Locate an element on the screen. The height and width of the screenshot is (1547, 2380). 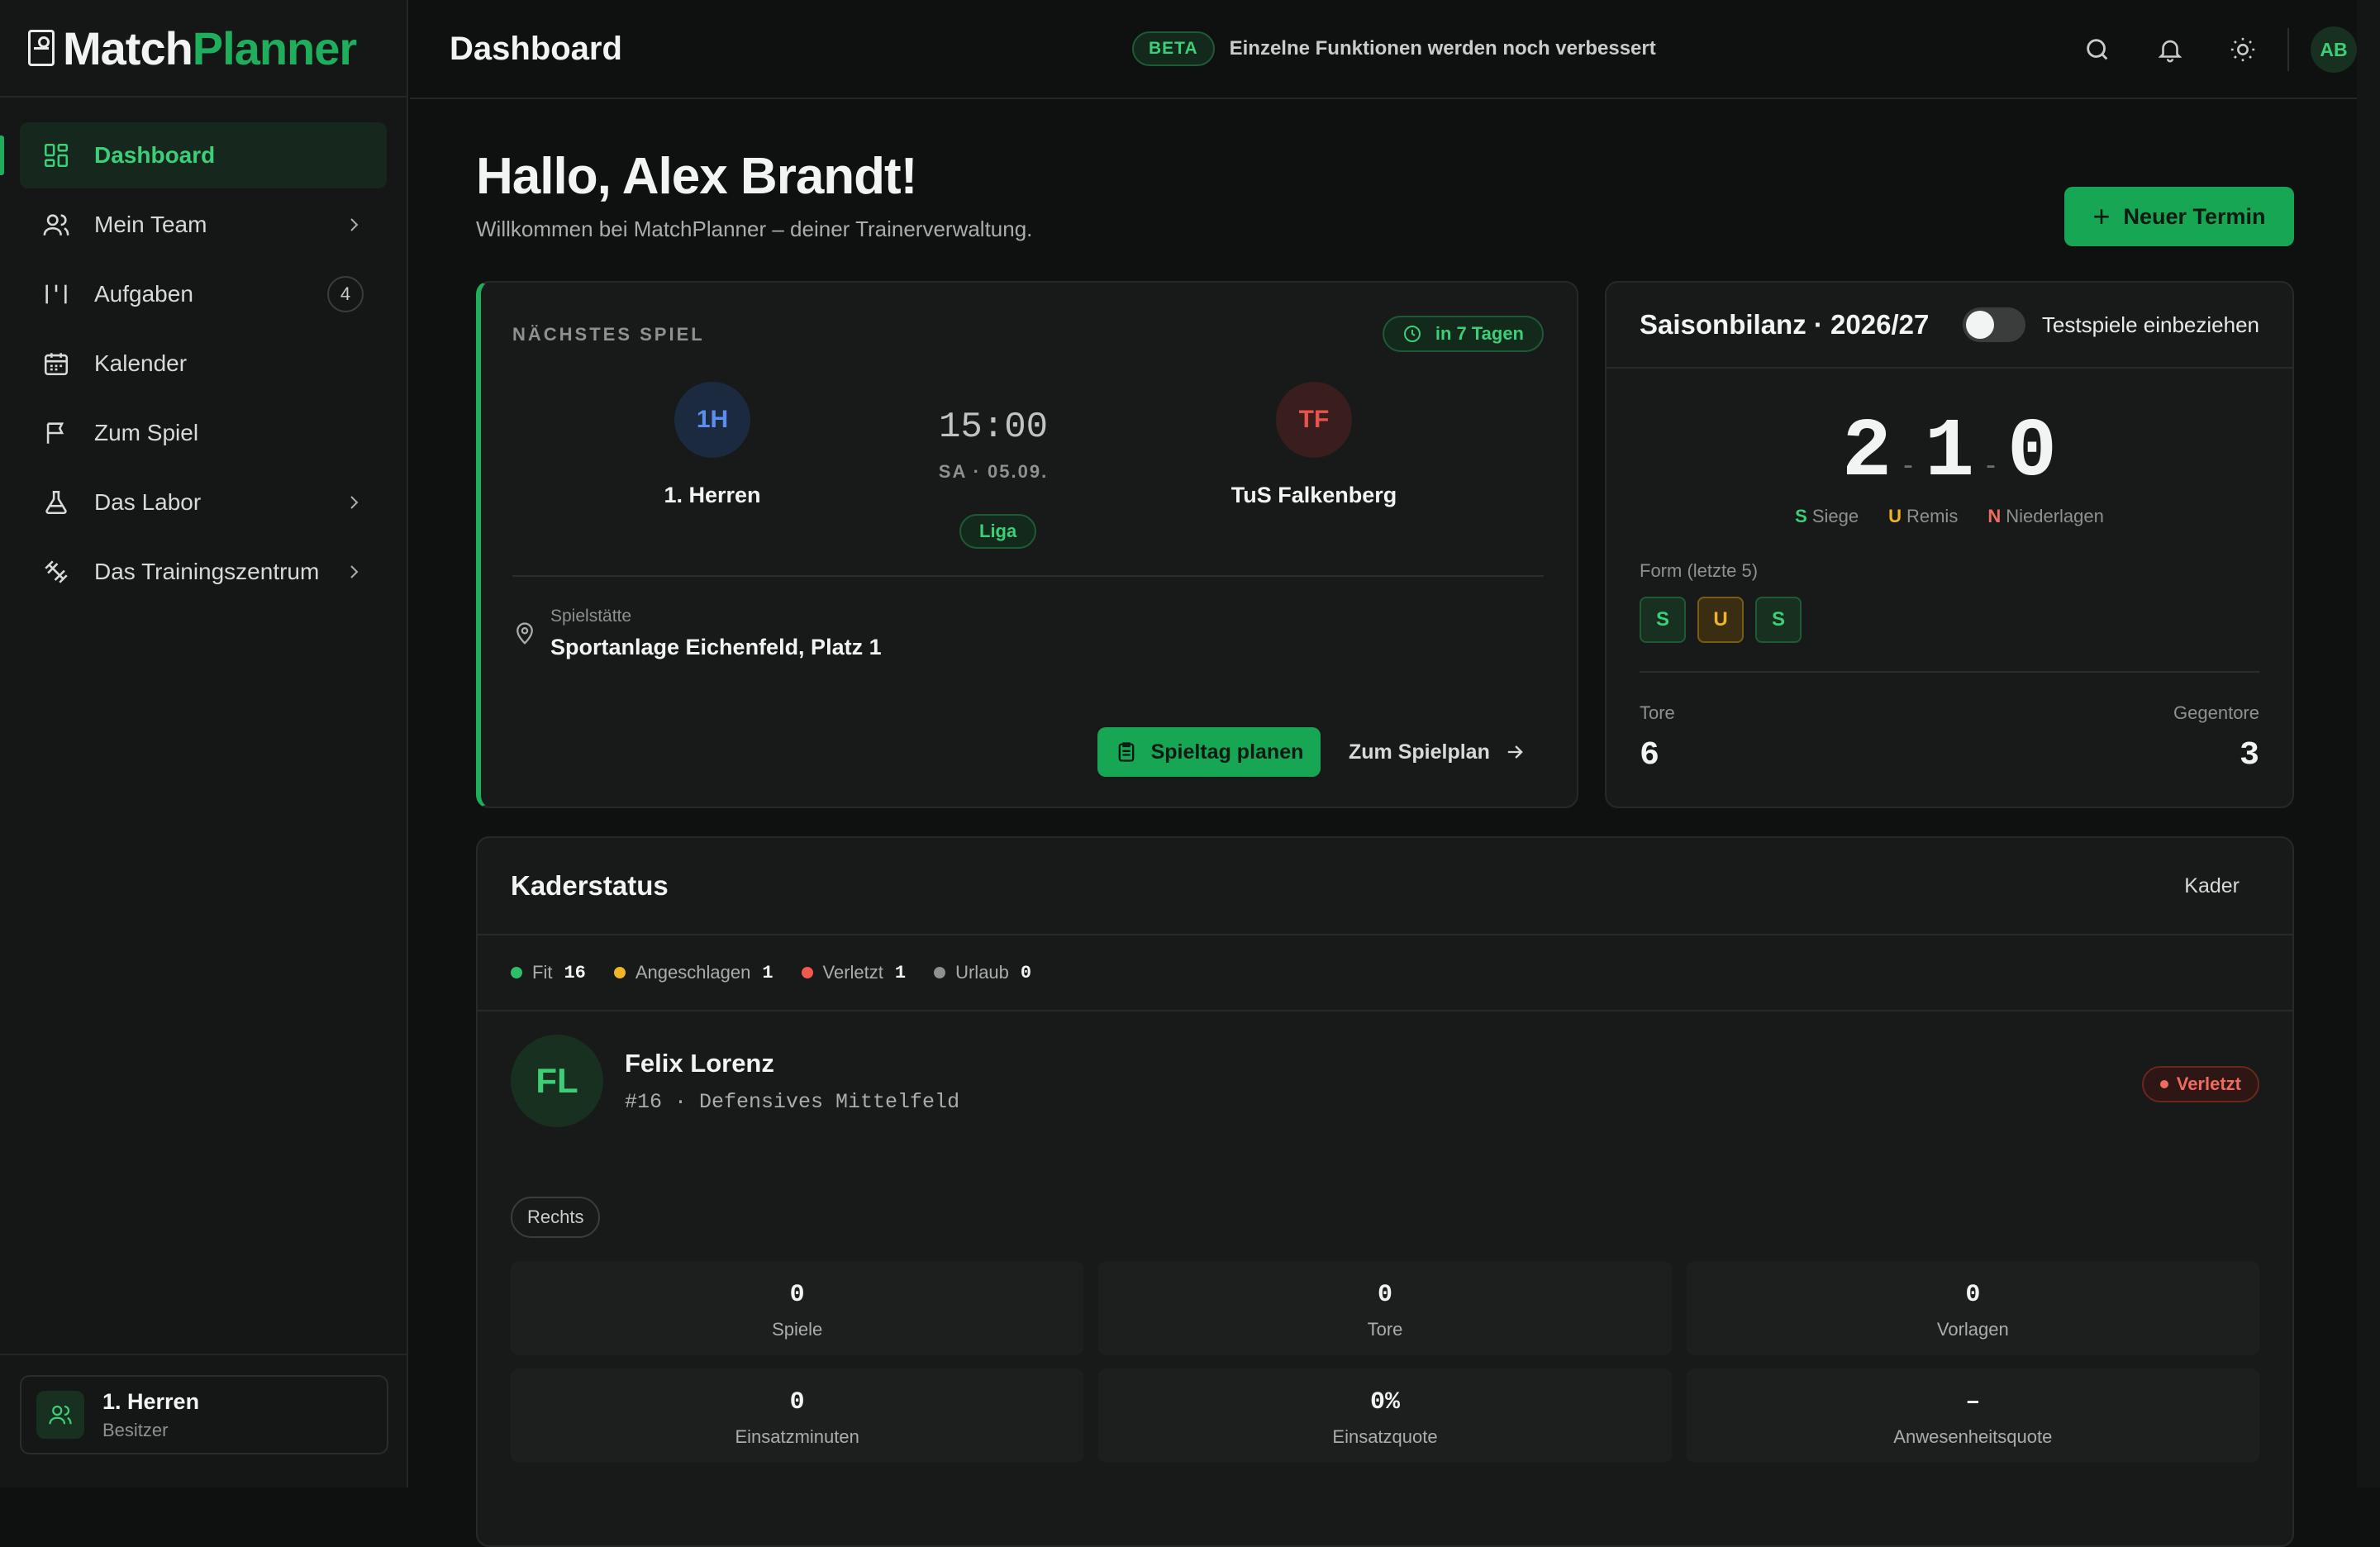
player-status-label: Verletzt is located at coordinates (2208, 1083).